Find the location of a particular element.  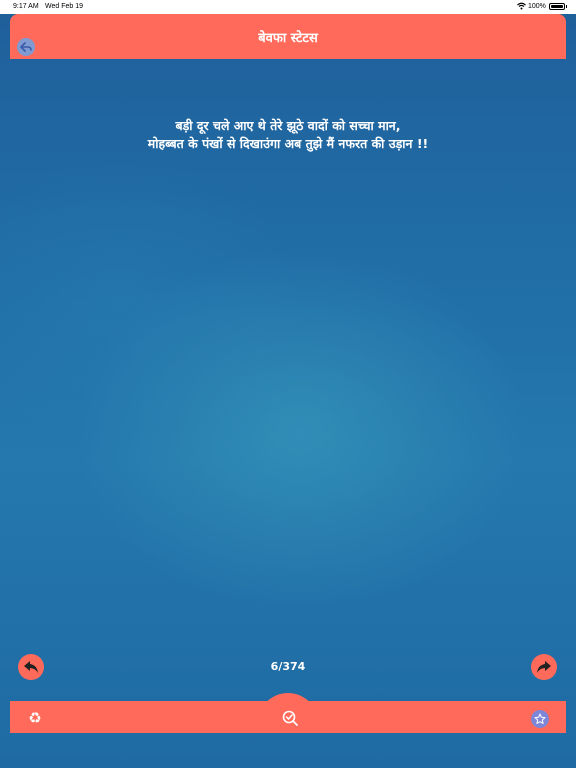

previous-button is located at coordinates (31, 667).